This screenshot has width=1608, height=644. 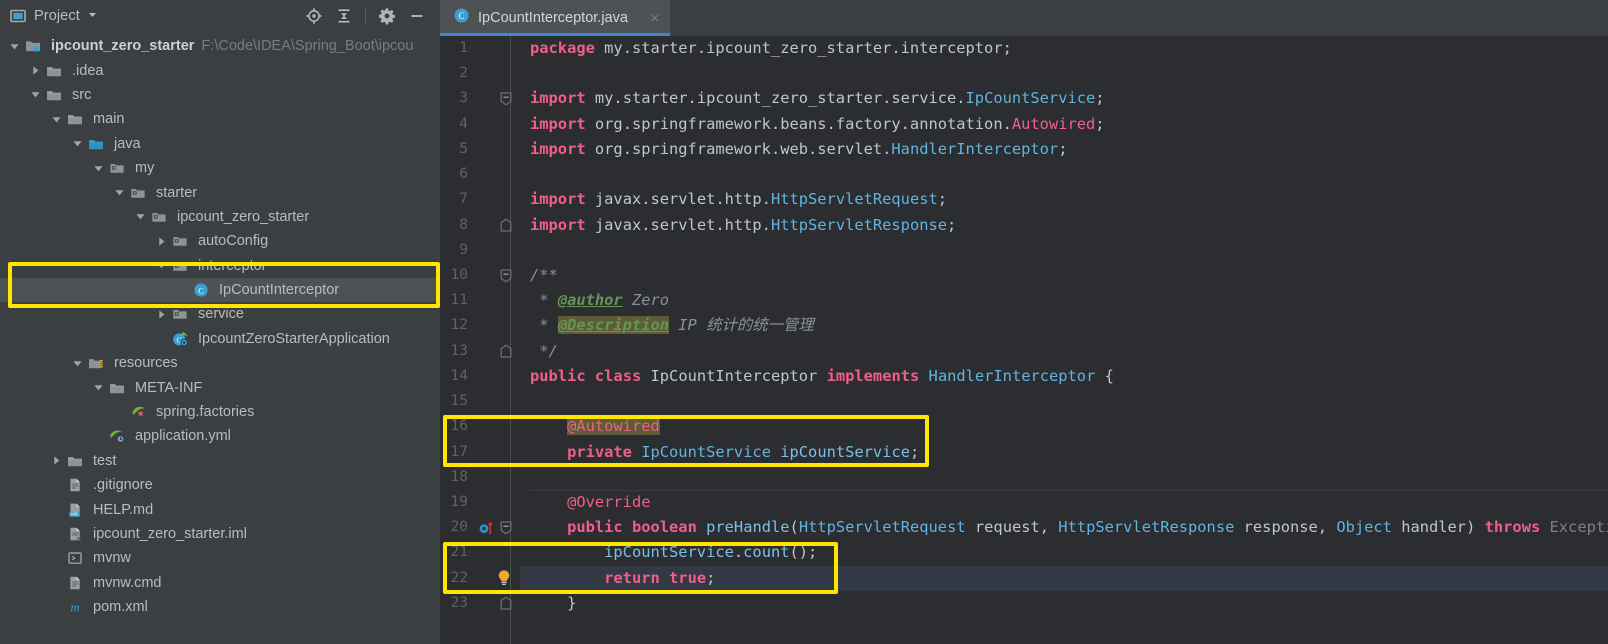 I want to click on code-line: @Autowired, so click(x=1064, y=426).